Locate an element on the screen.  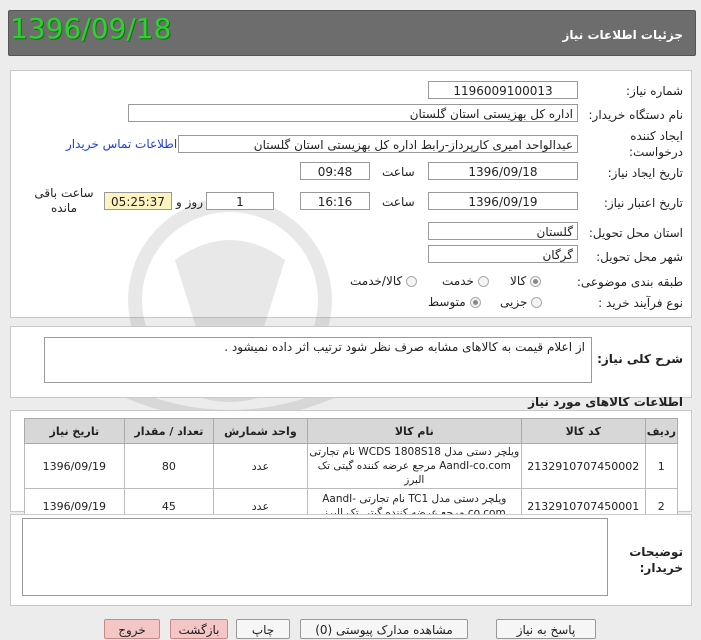
header: 1396/09/18 جزئیات اطلاعات نیاز is located at coordinates (350, 32).